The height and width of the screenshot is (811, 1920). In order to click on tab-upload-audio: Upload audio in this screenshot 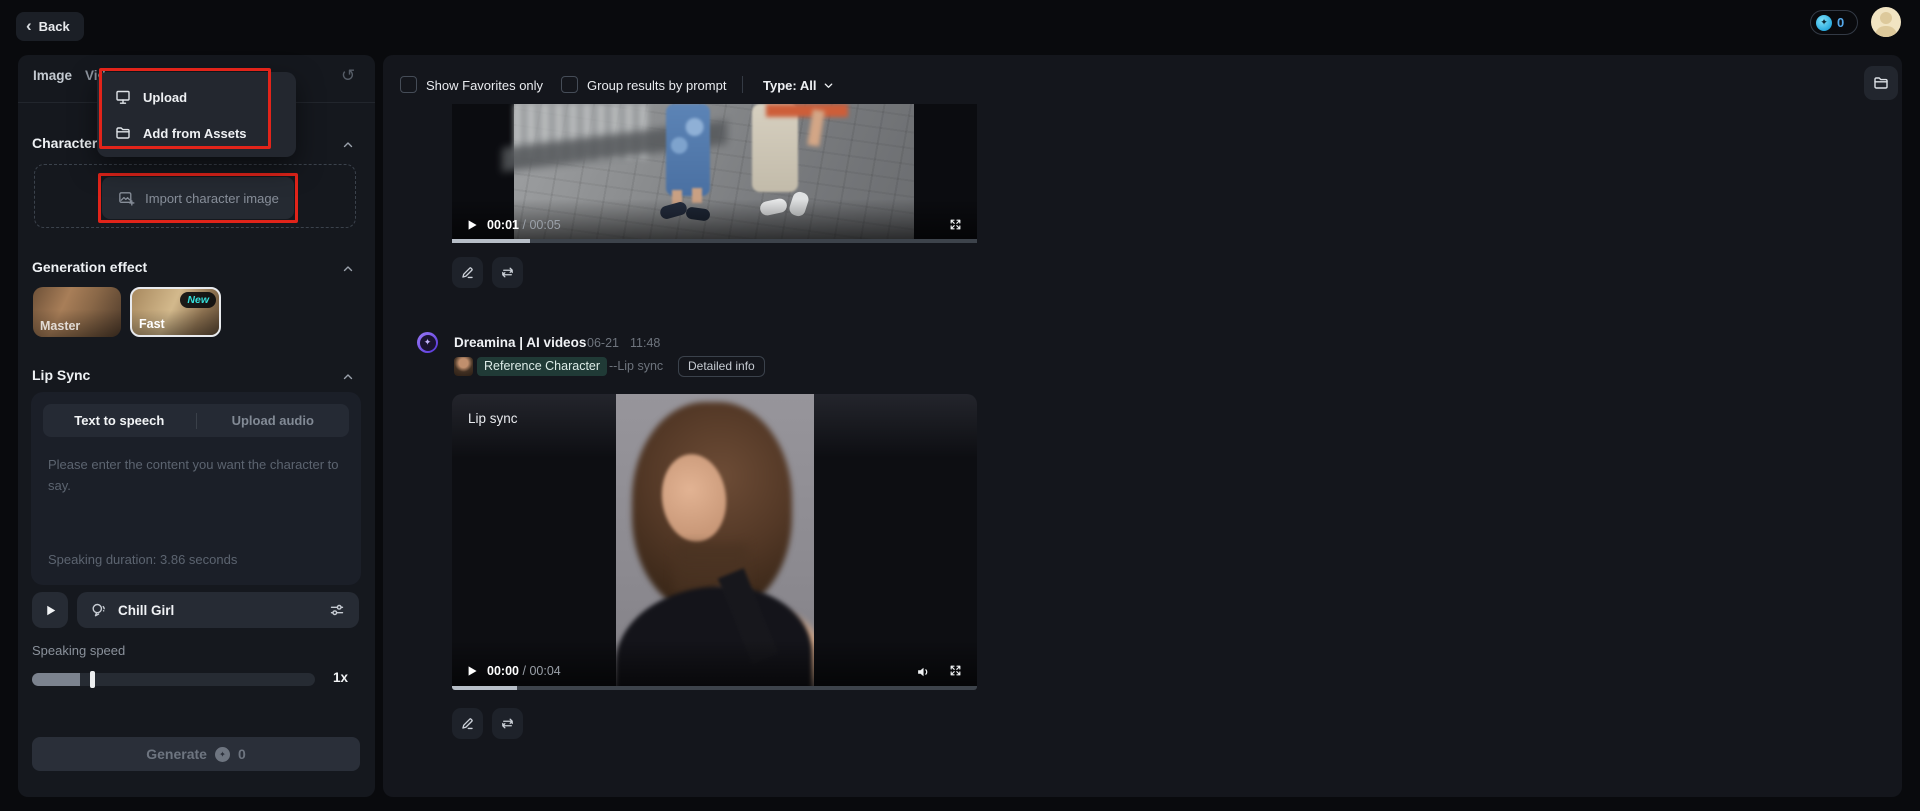, I will do `click(273, 420)`.